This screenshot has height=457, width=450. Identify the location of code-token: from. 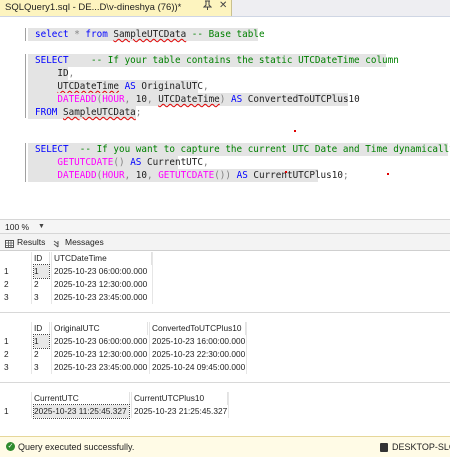
(96, 34).